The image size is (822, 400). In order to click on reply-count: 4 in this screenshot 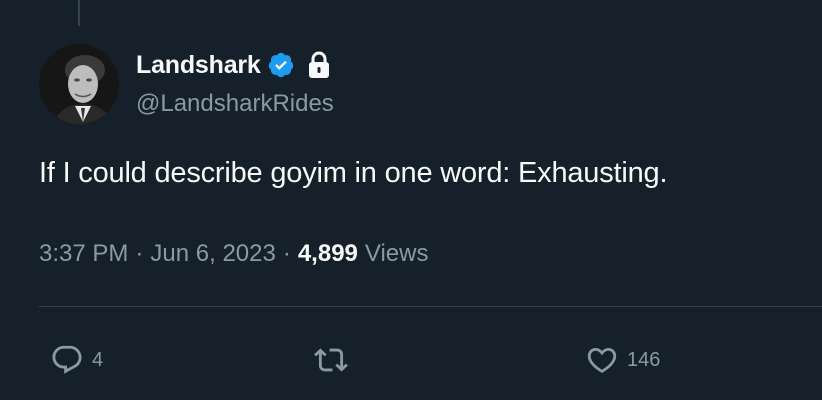, I will do `click(98, 359)`.